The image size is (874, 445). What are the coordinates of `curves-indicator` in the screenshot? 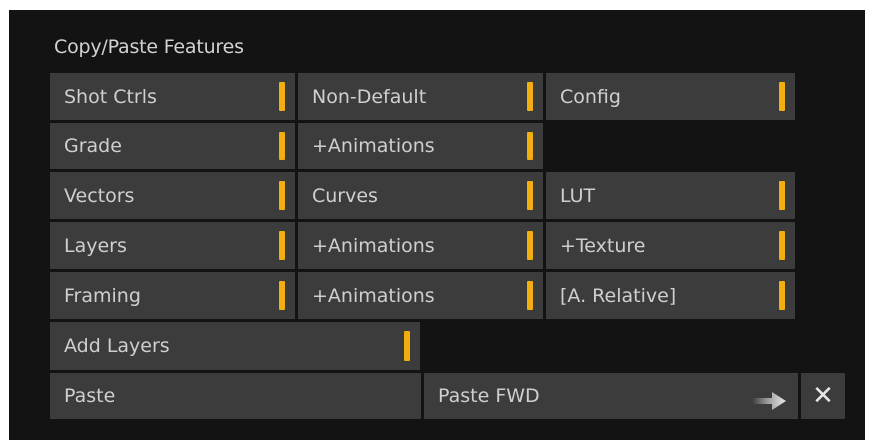 It's located at (530, 195).